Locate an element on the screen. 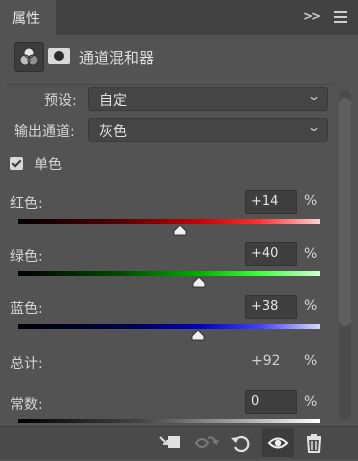 The height and width of the screenshot is (461, 358). total-label: 总计: is located at coordinates (26, 364).